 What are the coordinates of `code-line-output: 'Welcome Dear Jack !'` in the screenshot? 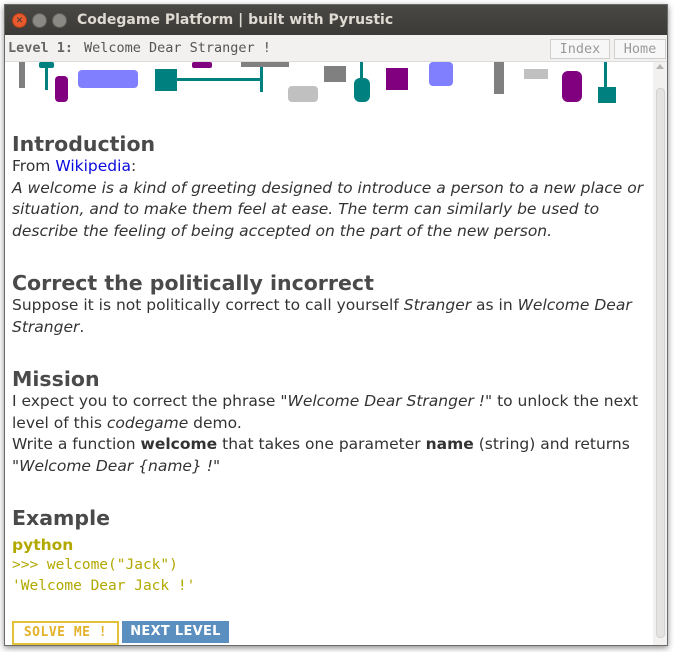 It's located at (104, 586).